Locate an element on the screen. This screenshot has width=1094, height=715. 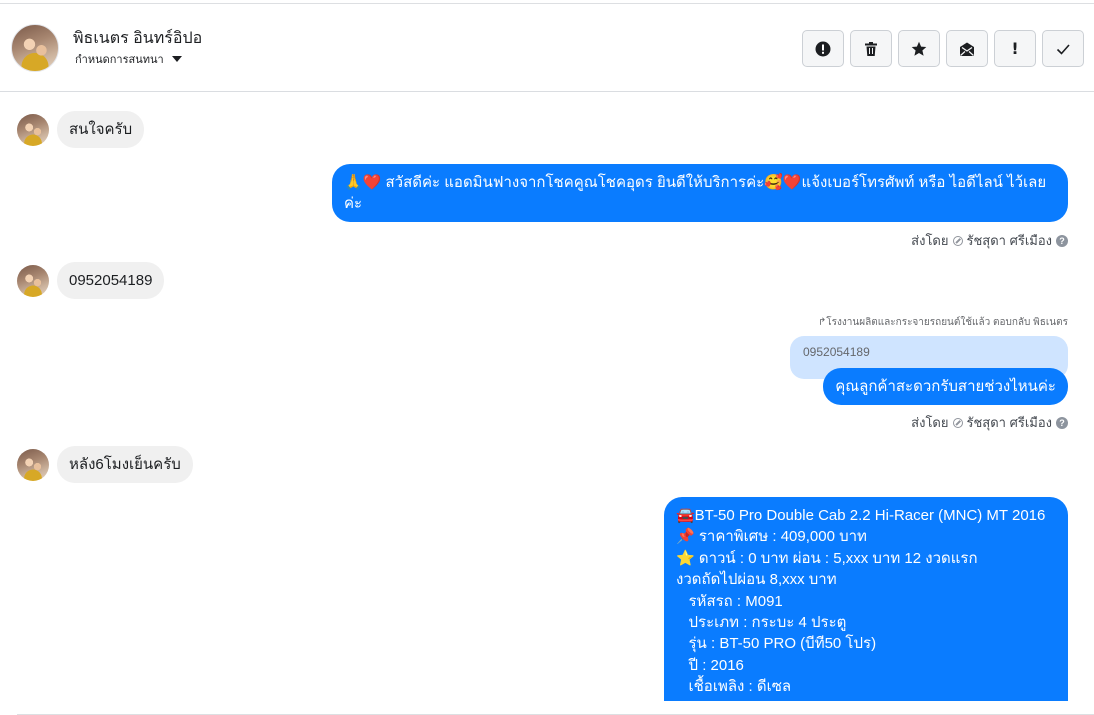
header-actions: ! is located at coordinates (943, 48).